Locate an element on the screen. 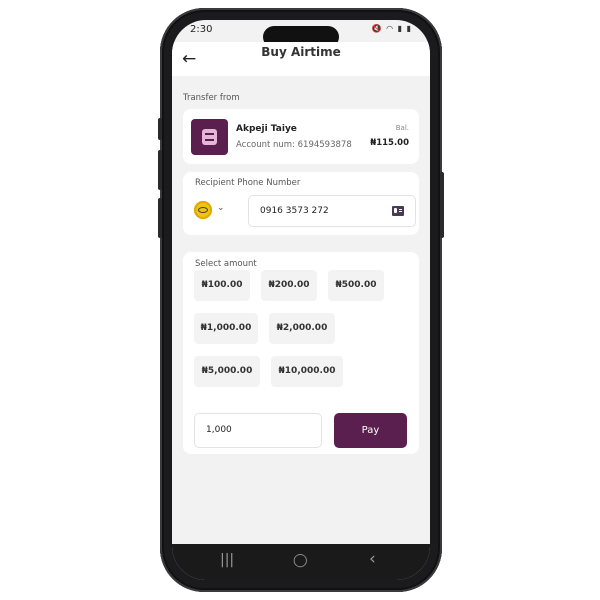 This screenshot has height=600, width=600. chevron-down-icon: ⌄ is located at coordinates (221, 208).